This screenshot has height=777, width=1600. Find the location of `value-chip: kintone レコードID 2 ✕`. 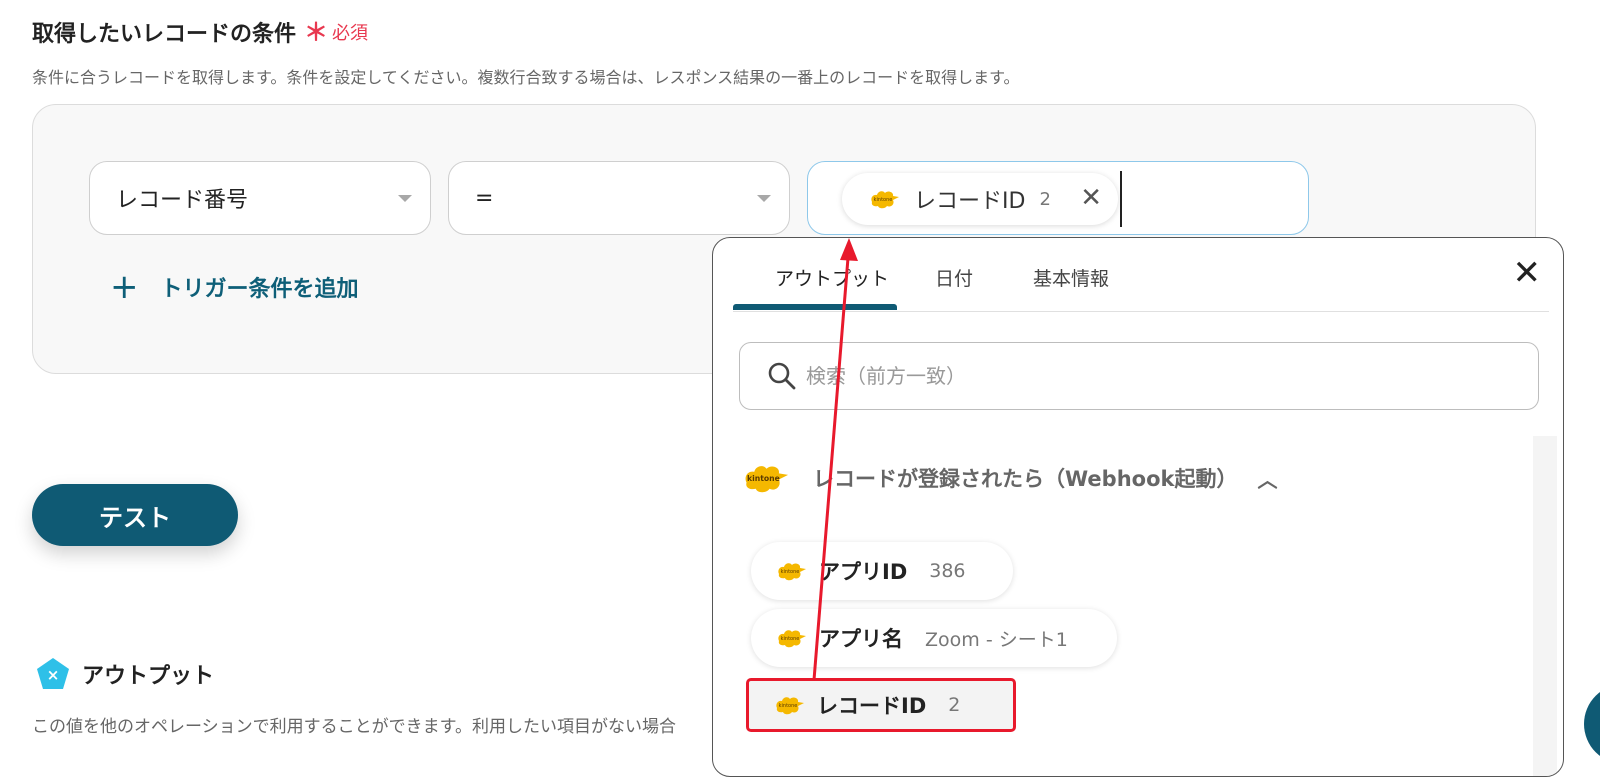

value-chip: kintone レコードID 2 ✕ is located at coordinates (980, 199).